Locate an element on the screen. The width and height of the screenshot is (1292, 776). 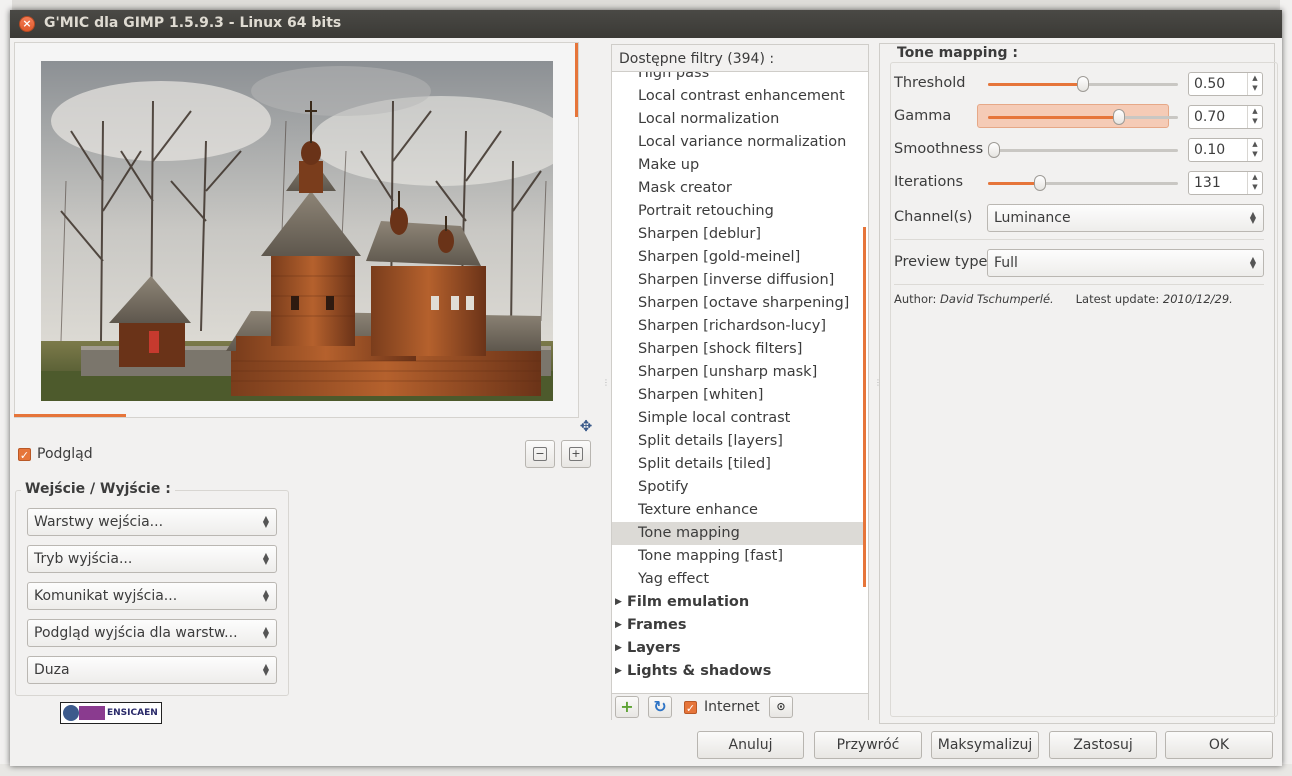
internet-checkbox: ✓ is located at coordinates (690, 708).